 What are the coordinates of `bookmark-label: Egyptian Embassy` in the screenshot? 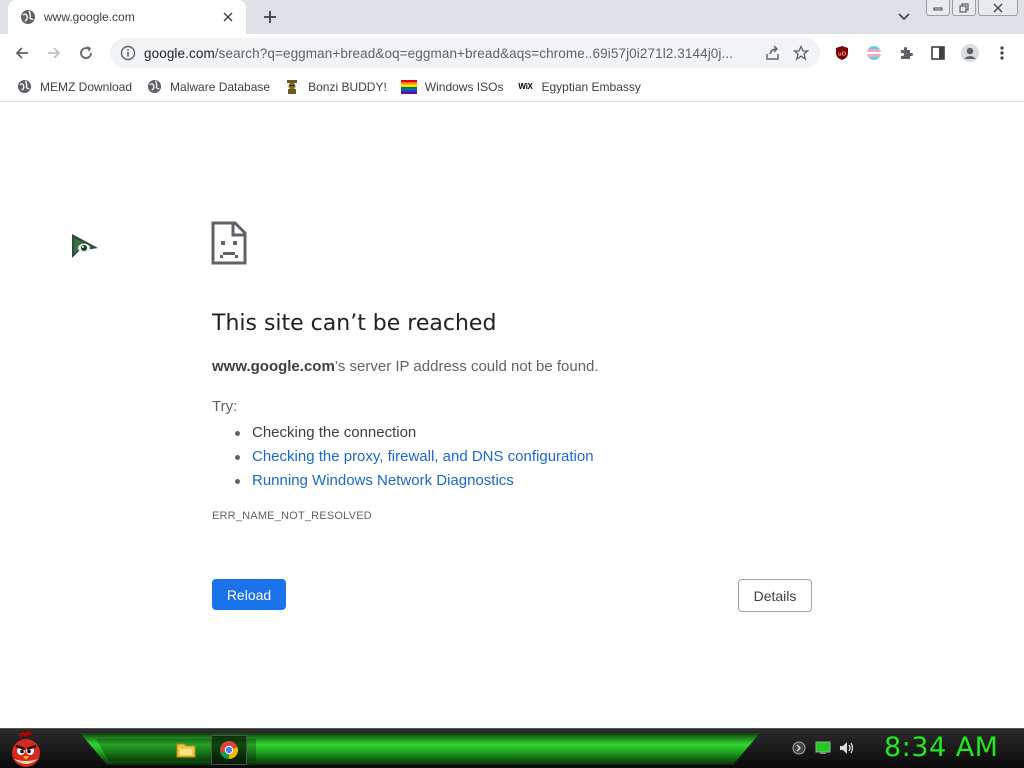 It's located at (591, 86).